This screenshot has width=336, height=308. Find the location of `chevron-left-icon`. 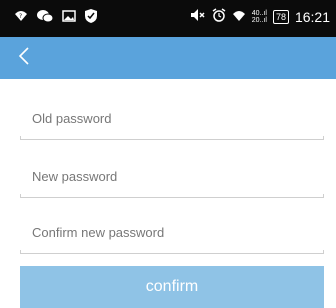

chevron-left-icon is located at coordinates (24, 58).